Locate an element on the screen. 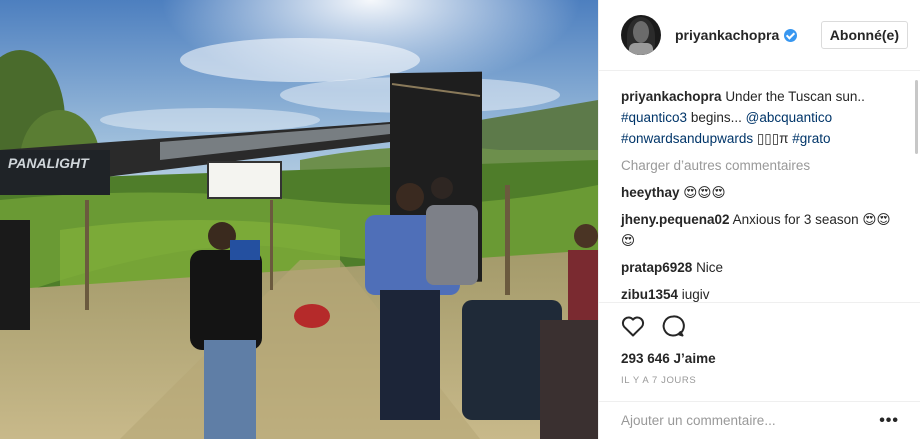  comments-scrollbar is located at coordinates (916, 117).